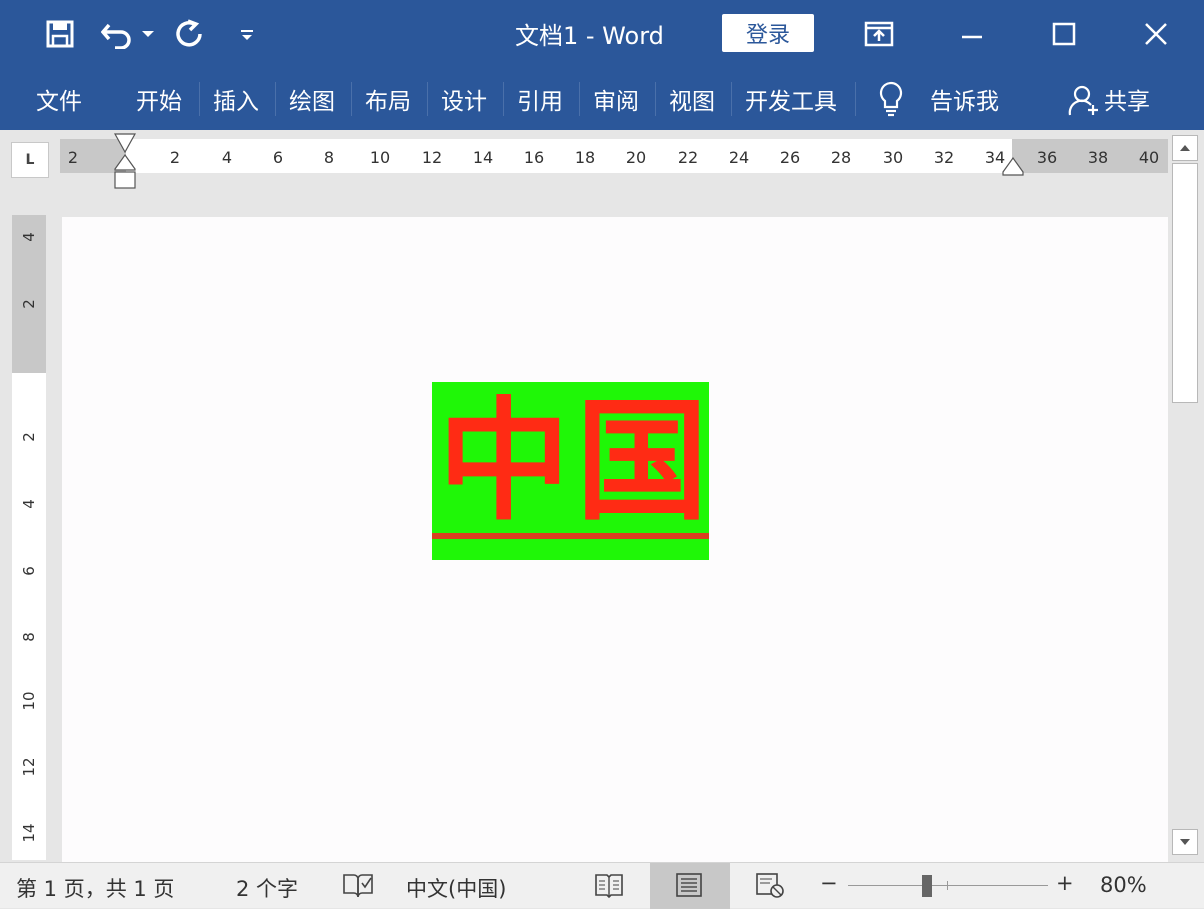 Image resolution: width=1204 pixels, height=909 pixels. Describe the element at coordinates (534, 157) in the screenshot. I see `ruler-tick: 16` at that location.